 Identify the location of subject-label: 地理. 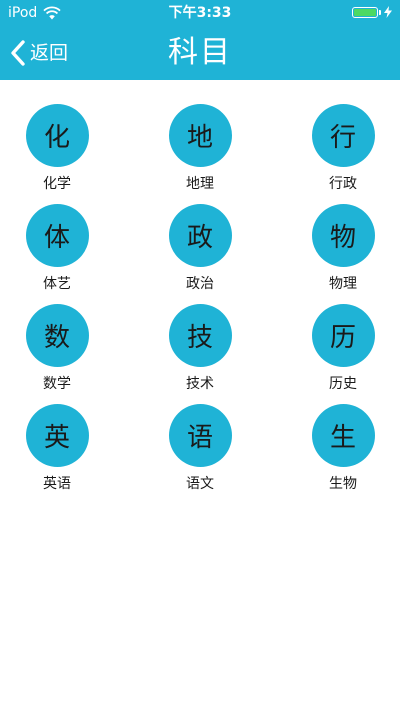
(200, 184).